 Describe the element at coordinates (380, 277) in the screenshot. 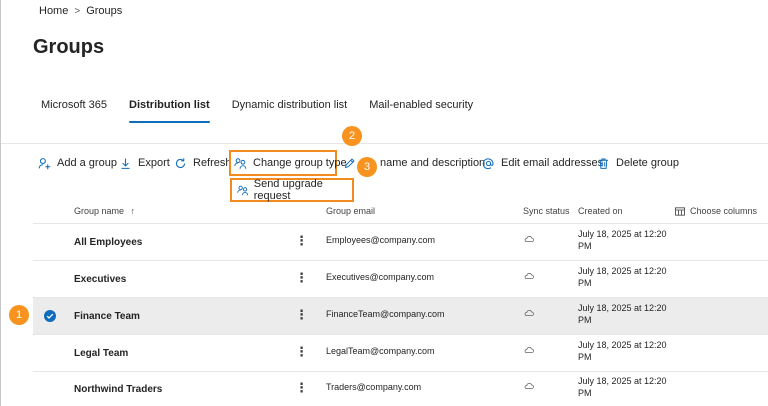

I see `group-email-cell: Executives@company.com` at that location.